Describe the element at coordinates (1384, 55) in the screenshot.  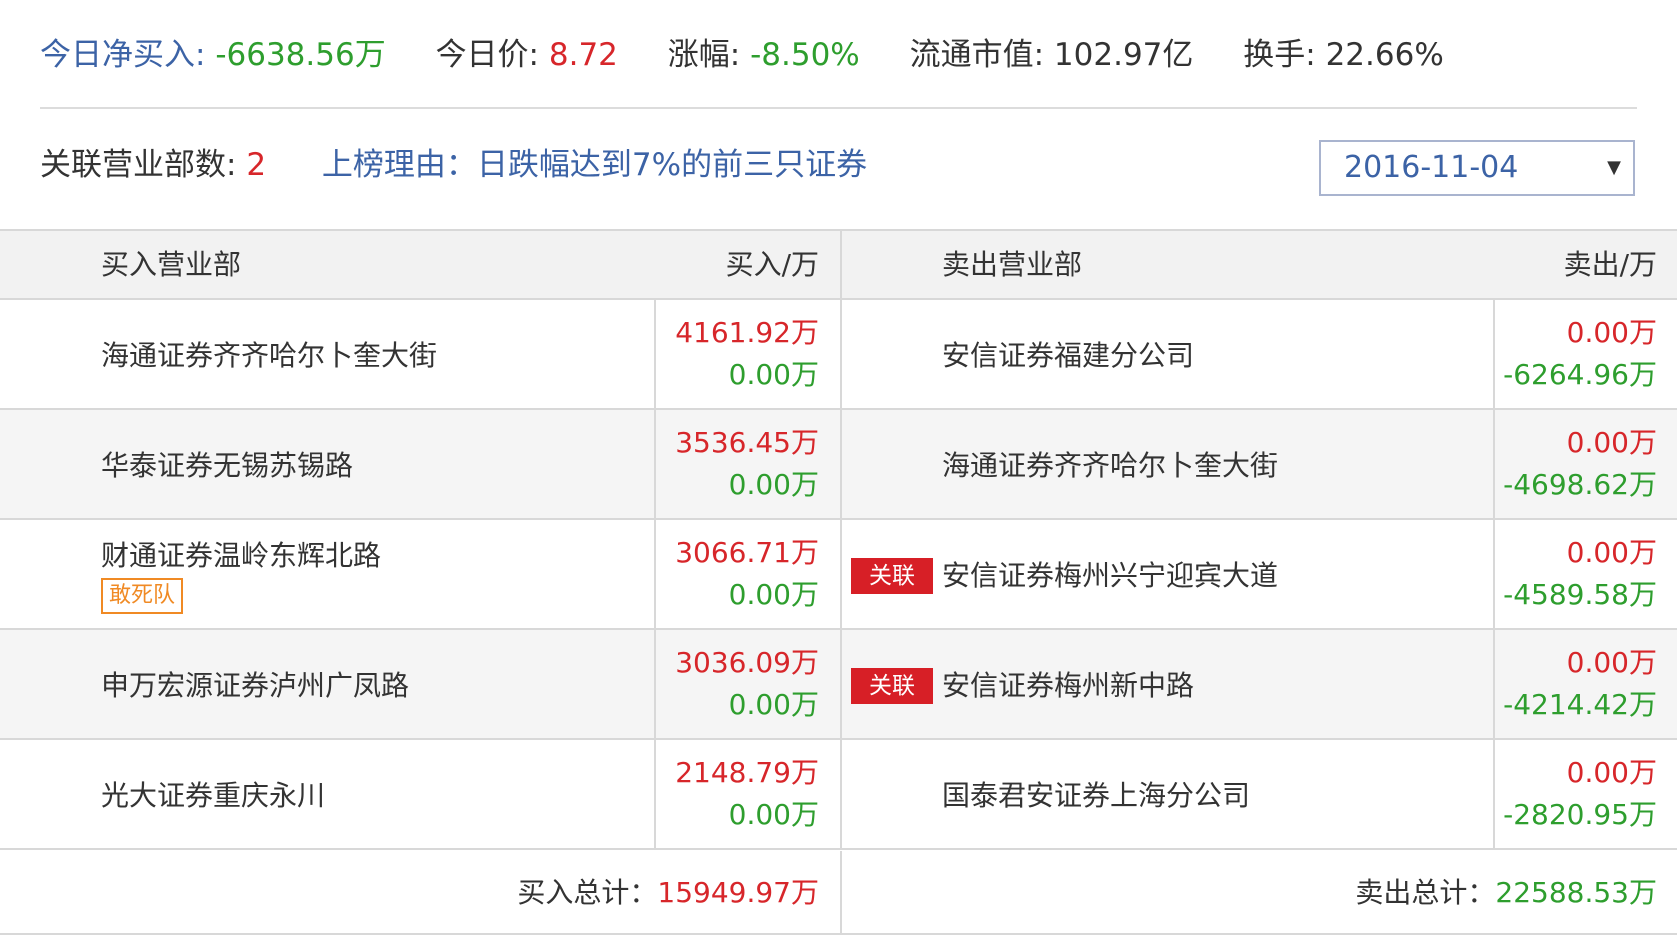
I see `turnover-value: 22.66%` at that location.